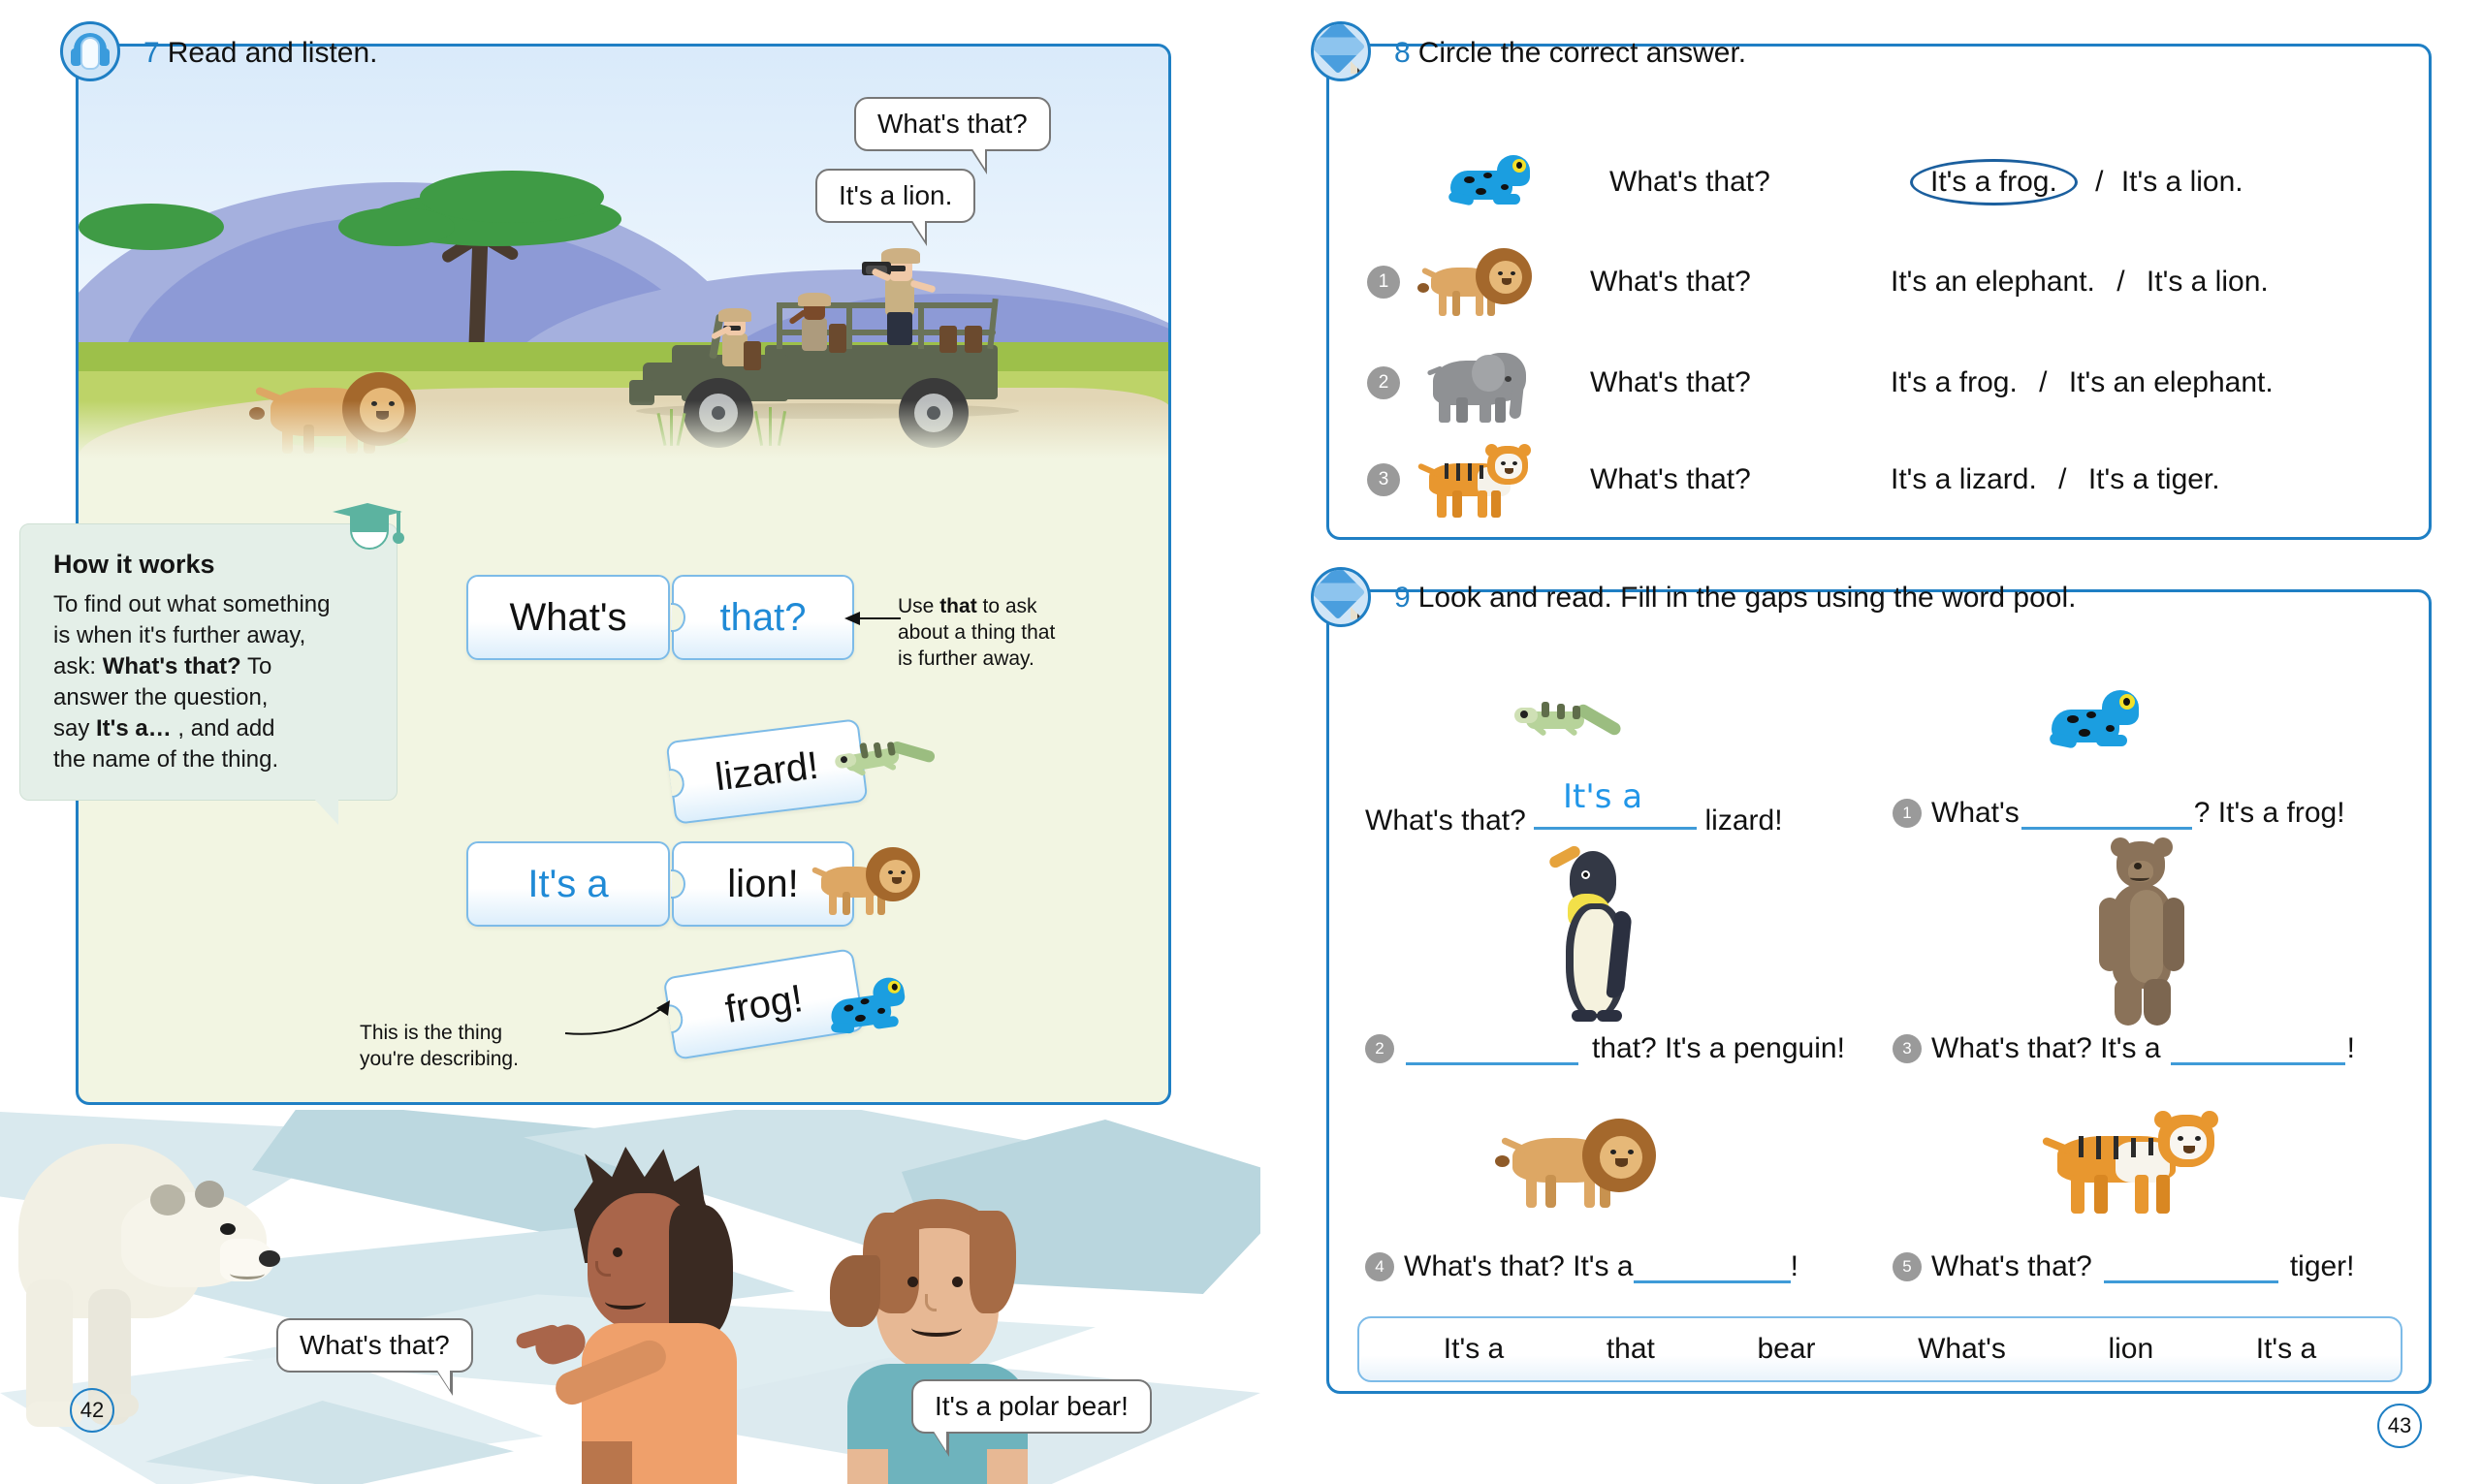  What do you see at coordinates (1519, 1266) in the screenshot?
I see `gap-before-text: What's that? It's a` at bounding box center [1519, 1266].